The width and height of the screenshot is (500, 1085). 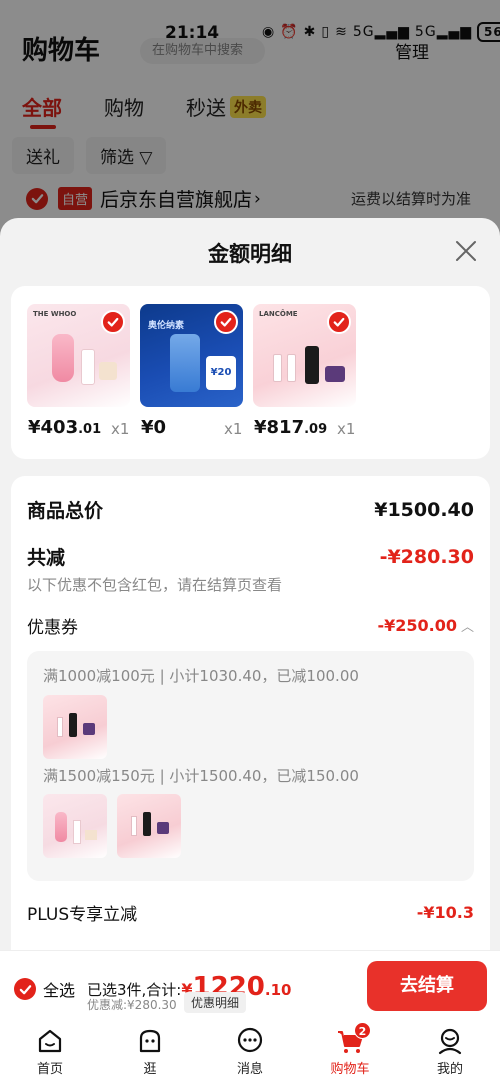 I want to click on profile-icon, so click(x=450, y=1041).